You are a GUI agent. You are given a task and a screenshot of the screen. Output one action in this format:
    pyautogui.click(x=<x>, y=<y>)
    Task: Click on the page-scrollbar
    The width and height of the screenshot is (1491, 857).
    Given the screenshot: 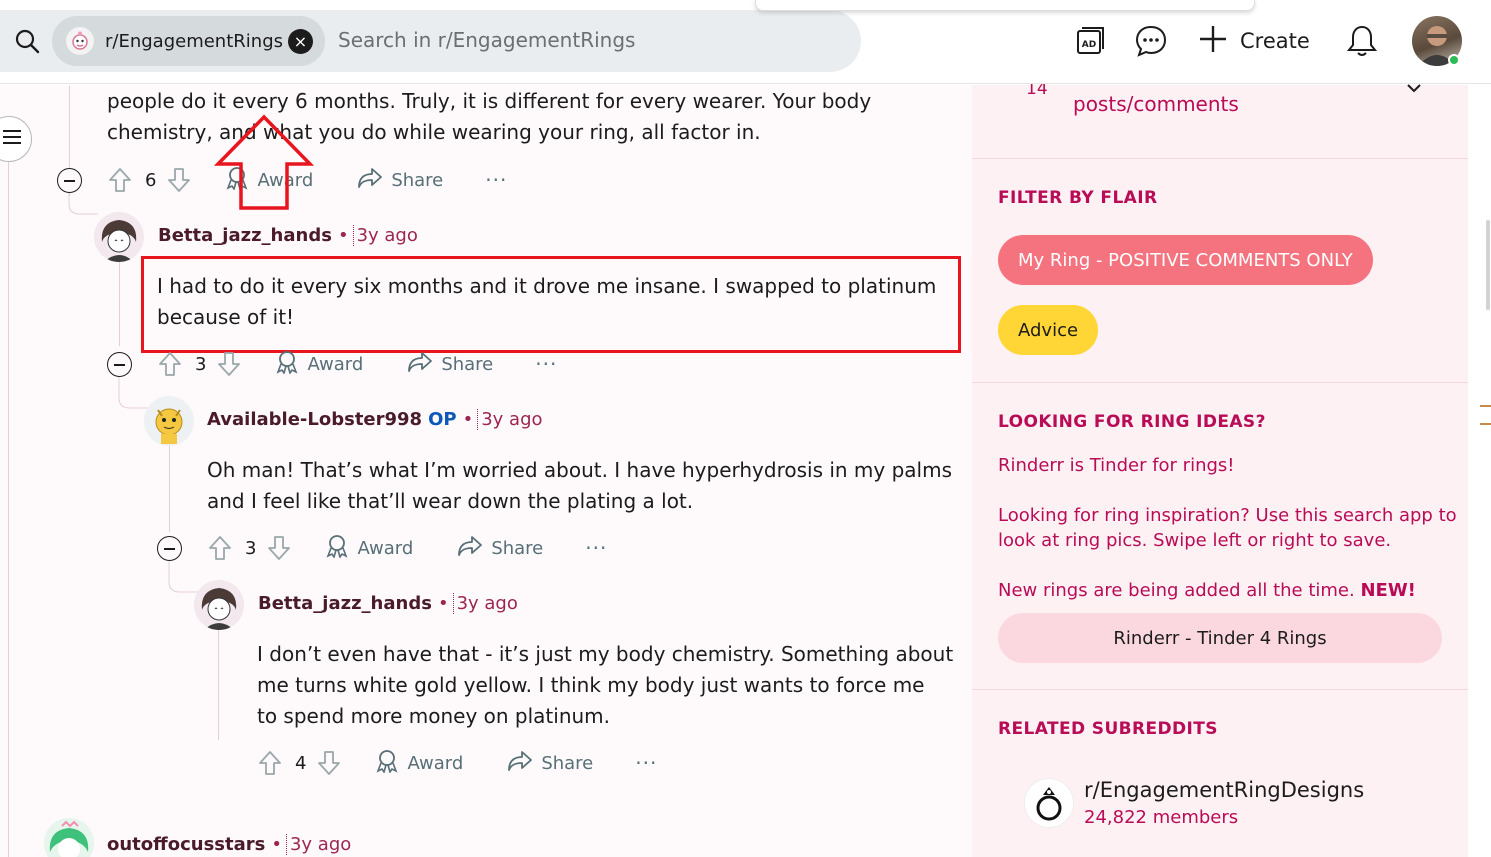 What is the action you would take?
    pyautogui.click(x=1479, y=471)
    